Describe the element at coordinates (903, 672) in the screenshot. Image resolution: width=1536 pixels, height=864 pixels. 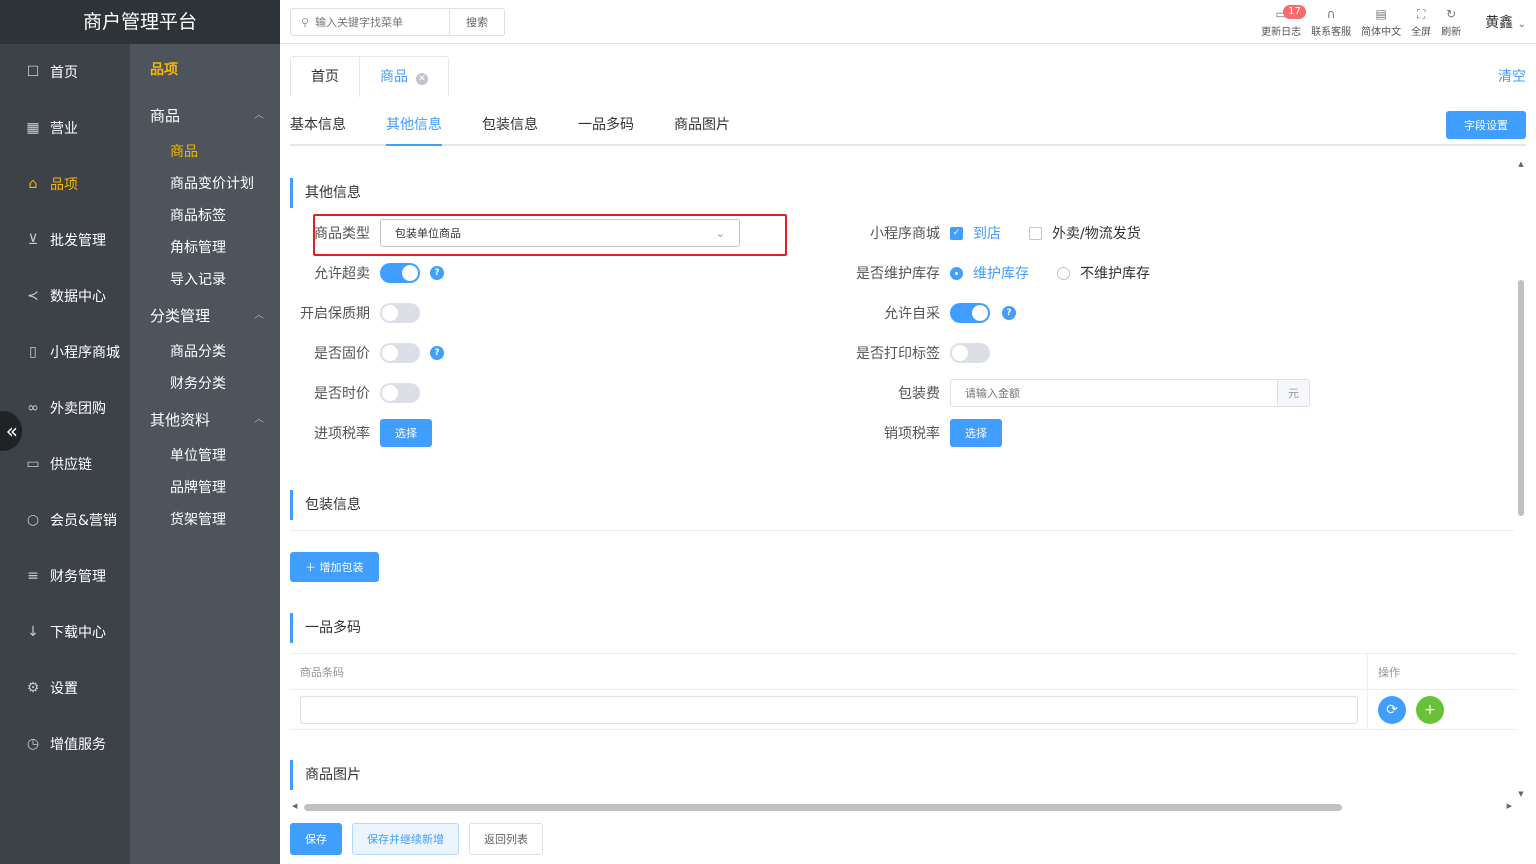
I see `table-header: 商品条码 操作` at that location.